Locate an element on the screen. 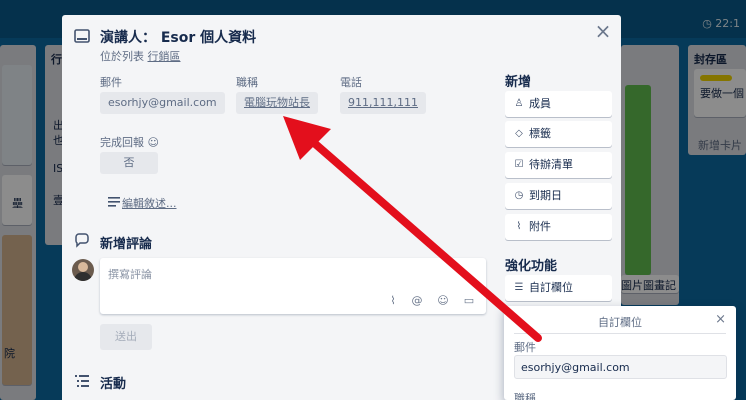 The height and width of the screenshot is (400, 746). clock-icon: ◷ is located at coordinates (519, 195).